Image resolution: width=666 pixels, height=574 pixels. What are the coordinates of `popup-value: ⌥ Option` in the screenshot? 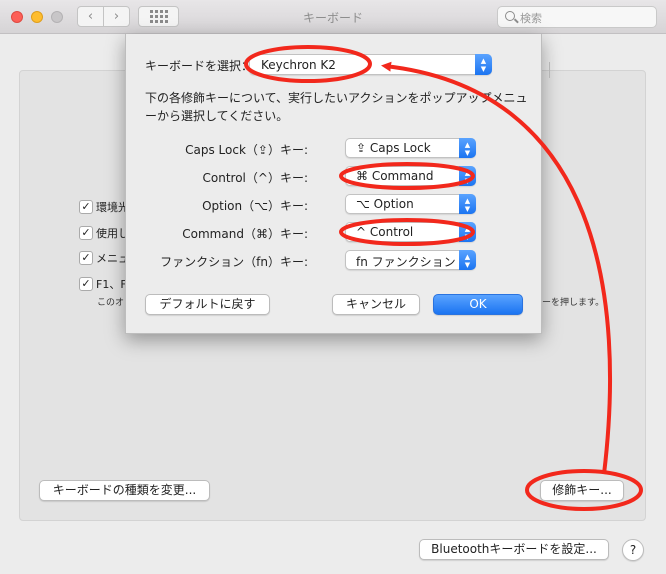 It's located at (385, 204).